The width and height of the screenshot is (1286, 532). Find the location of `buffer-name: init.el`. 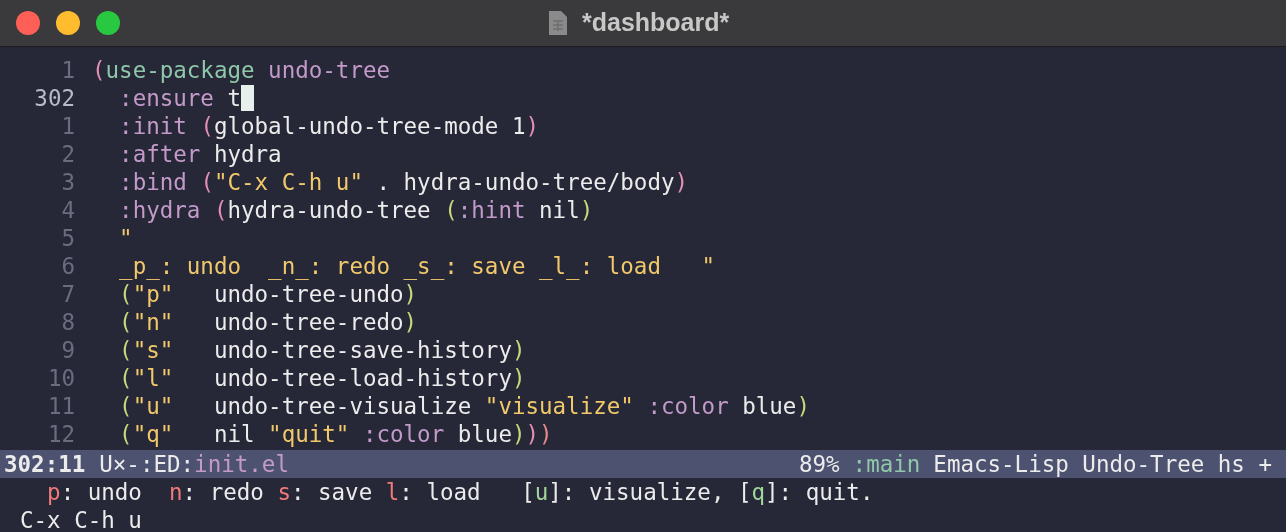

buffer-name: init.el is located at coordinates (241, 464).